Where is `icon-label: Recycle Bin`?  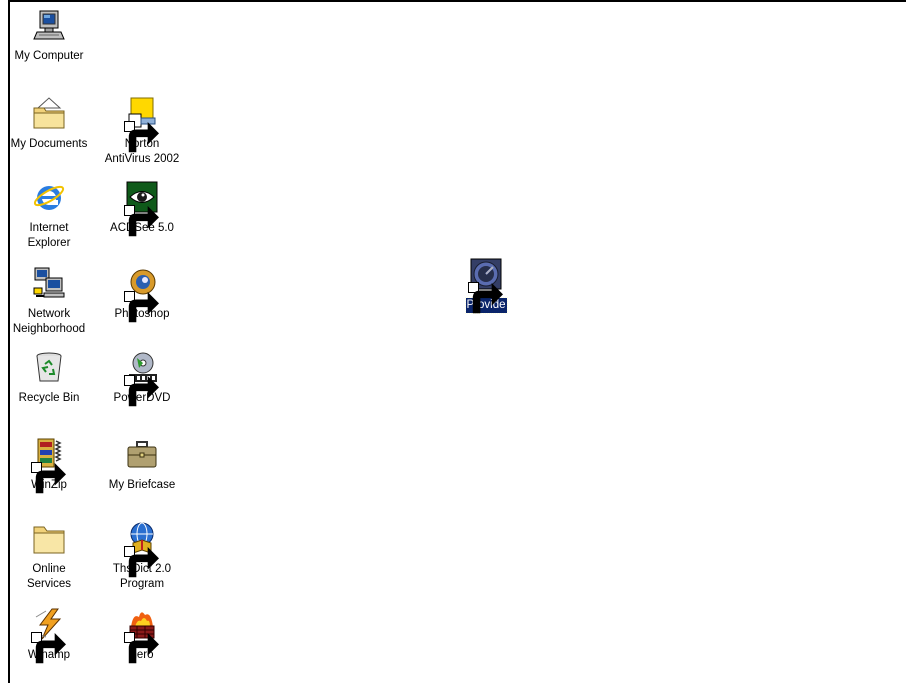 icon-label: Recycle Bin is located at coordinates (49, 398).